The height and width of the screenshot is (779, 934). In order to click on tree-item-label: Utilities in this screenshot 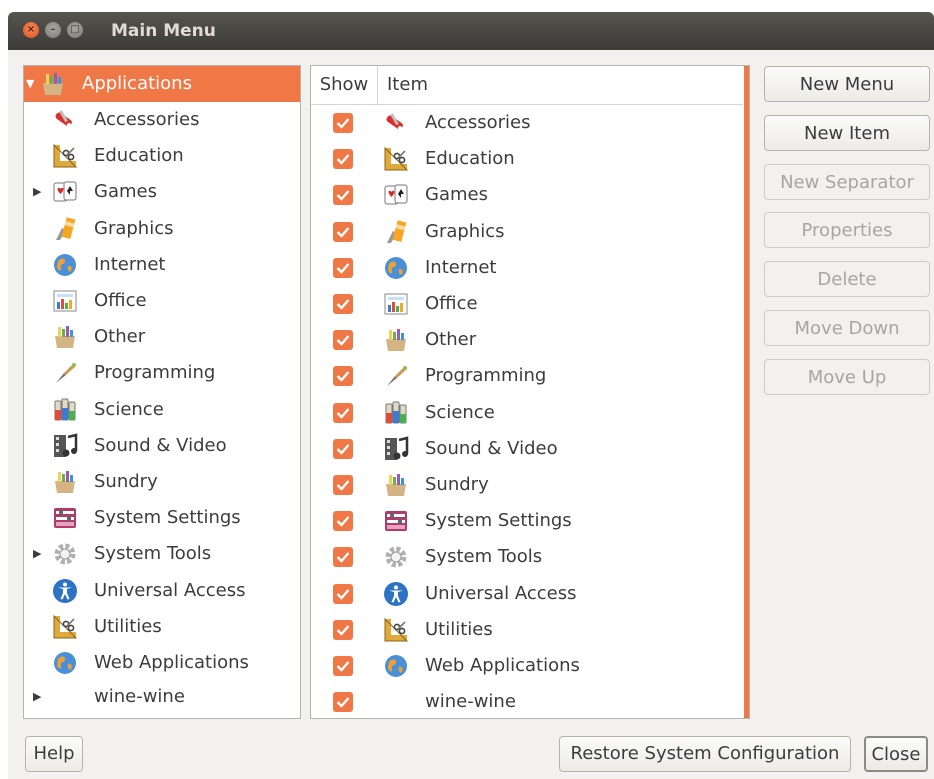, I will do `click(128, 626)`.